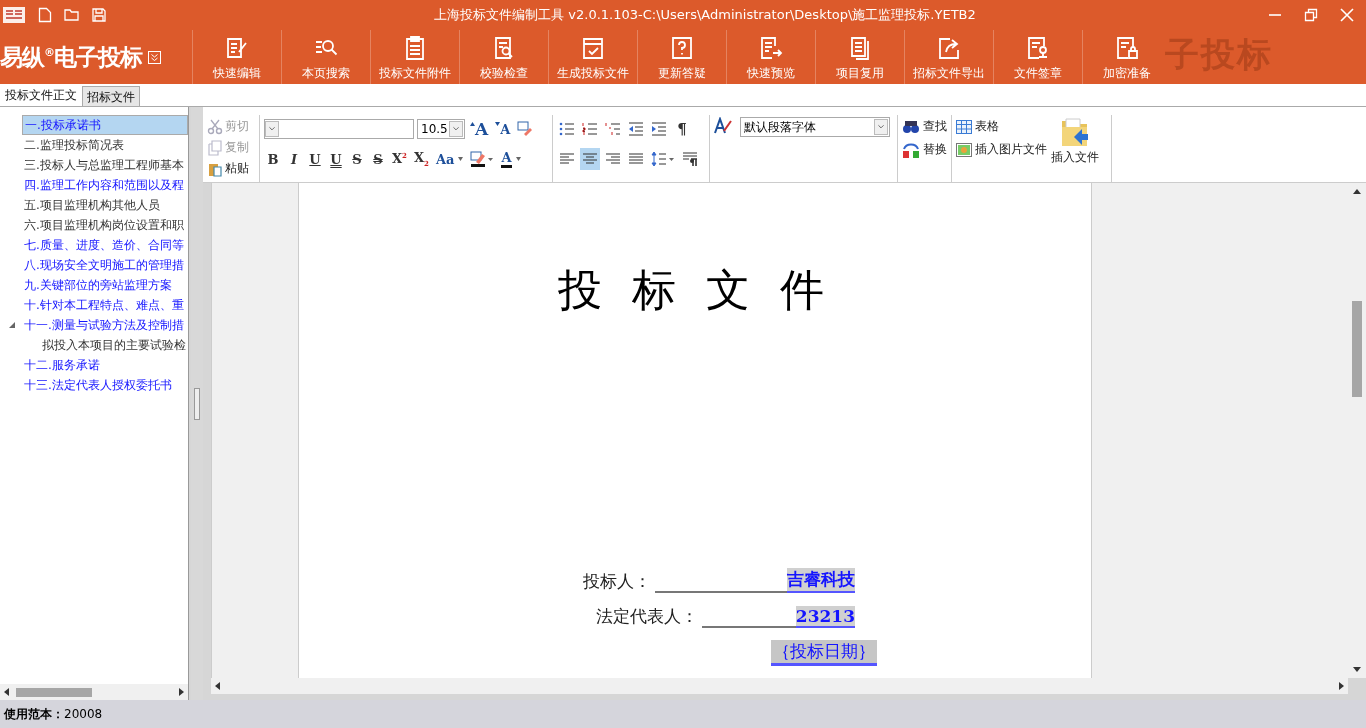 The height and width of the screenshot is (728, 1366). What do you see at coordinates (592, 57) in the screenshot?
I see `ribbon-button: 生成投标文件` at bounding box center [592, 57].